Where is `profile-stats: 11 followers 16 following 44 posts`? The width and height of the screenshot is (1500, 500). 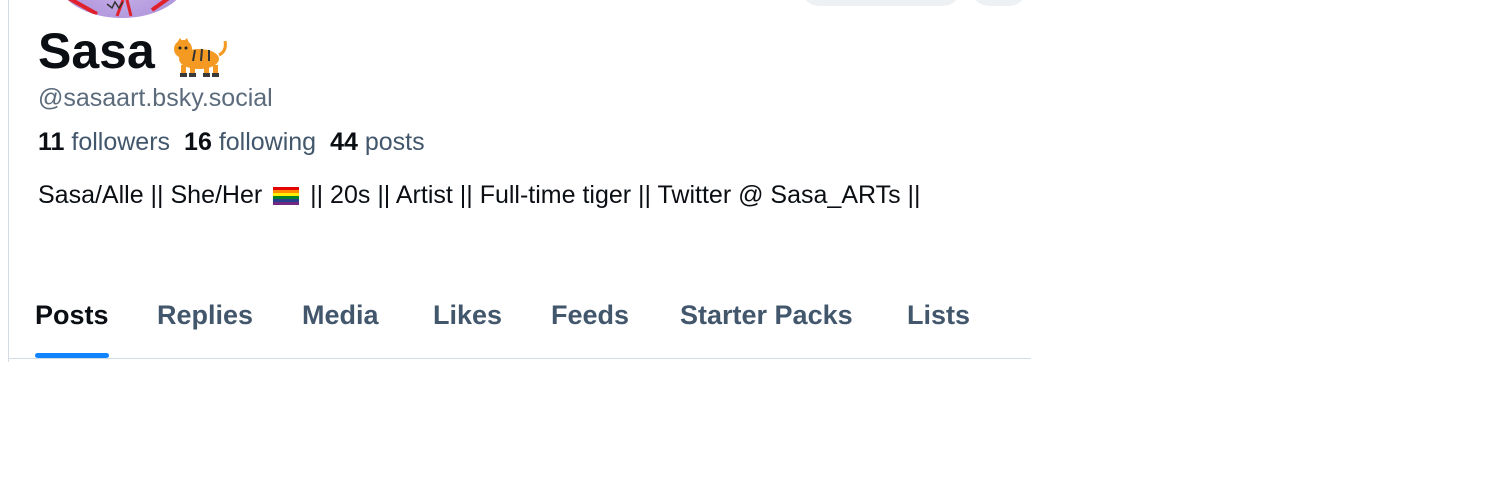
profile-stats: 11 followers 16 following 44 posts is located at coordinates (231, 142).